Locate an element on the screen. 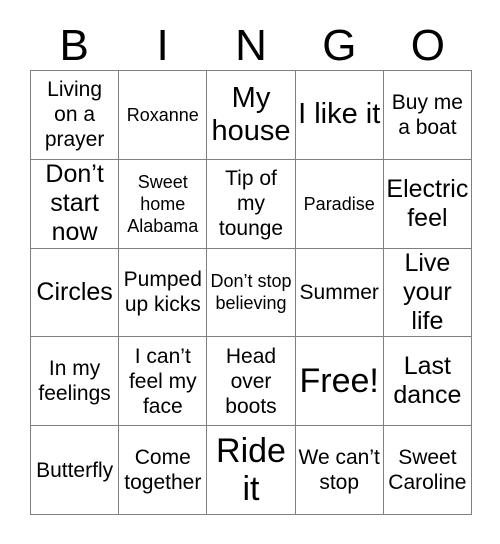  bingo-cell-label: I like it is located at coordinates (339, 114).